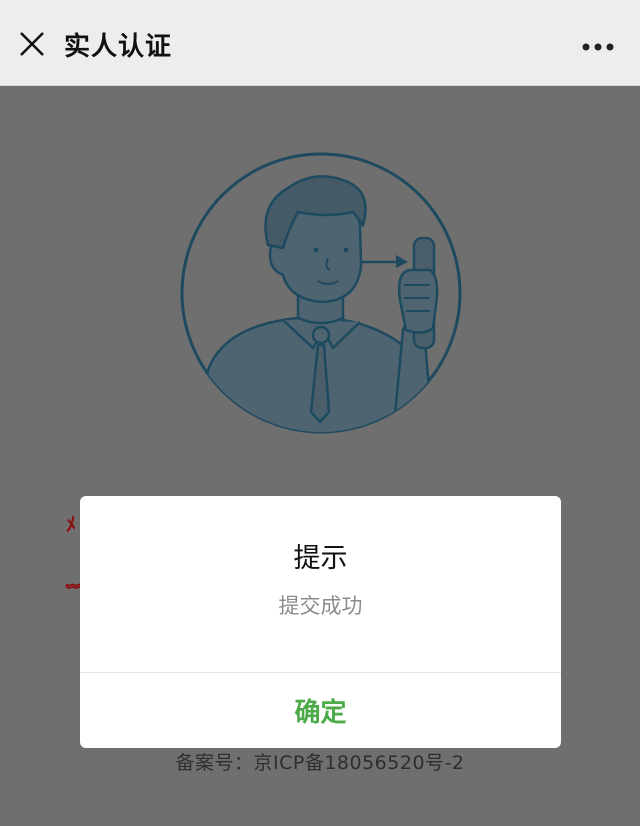 The image size is (640, 826). Describe the element at coordinates (320, 710) in the screenshot. I see `confirm-button: 确定` at that location.